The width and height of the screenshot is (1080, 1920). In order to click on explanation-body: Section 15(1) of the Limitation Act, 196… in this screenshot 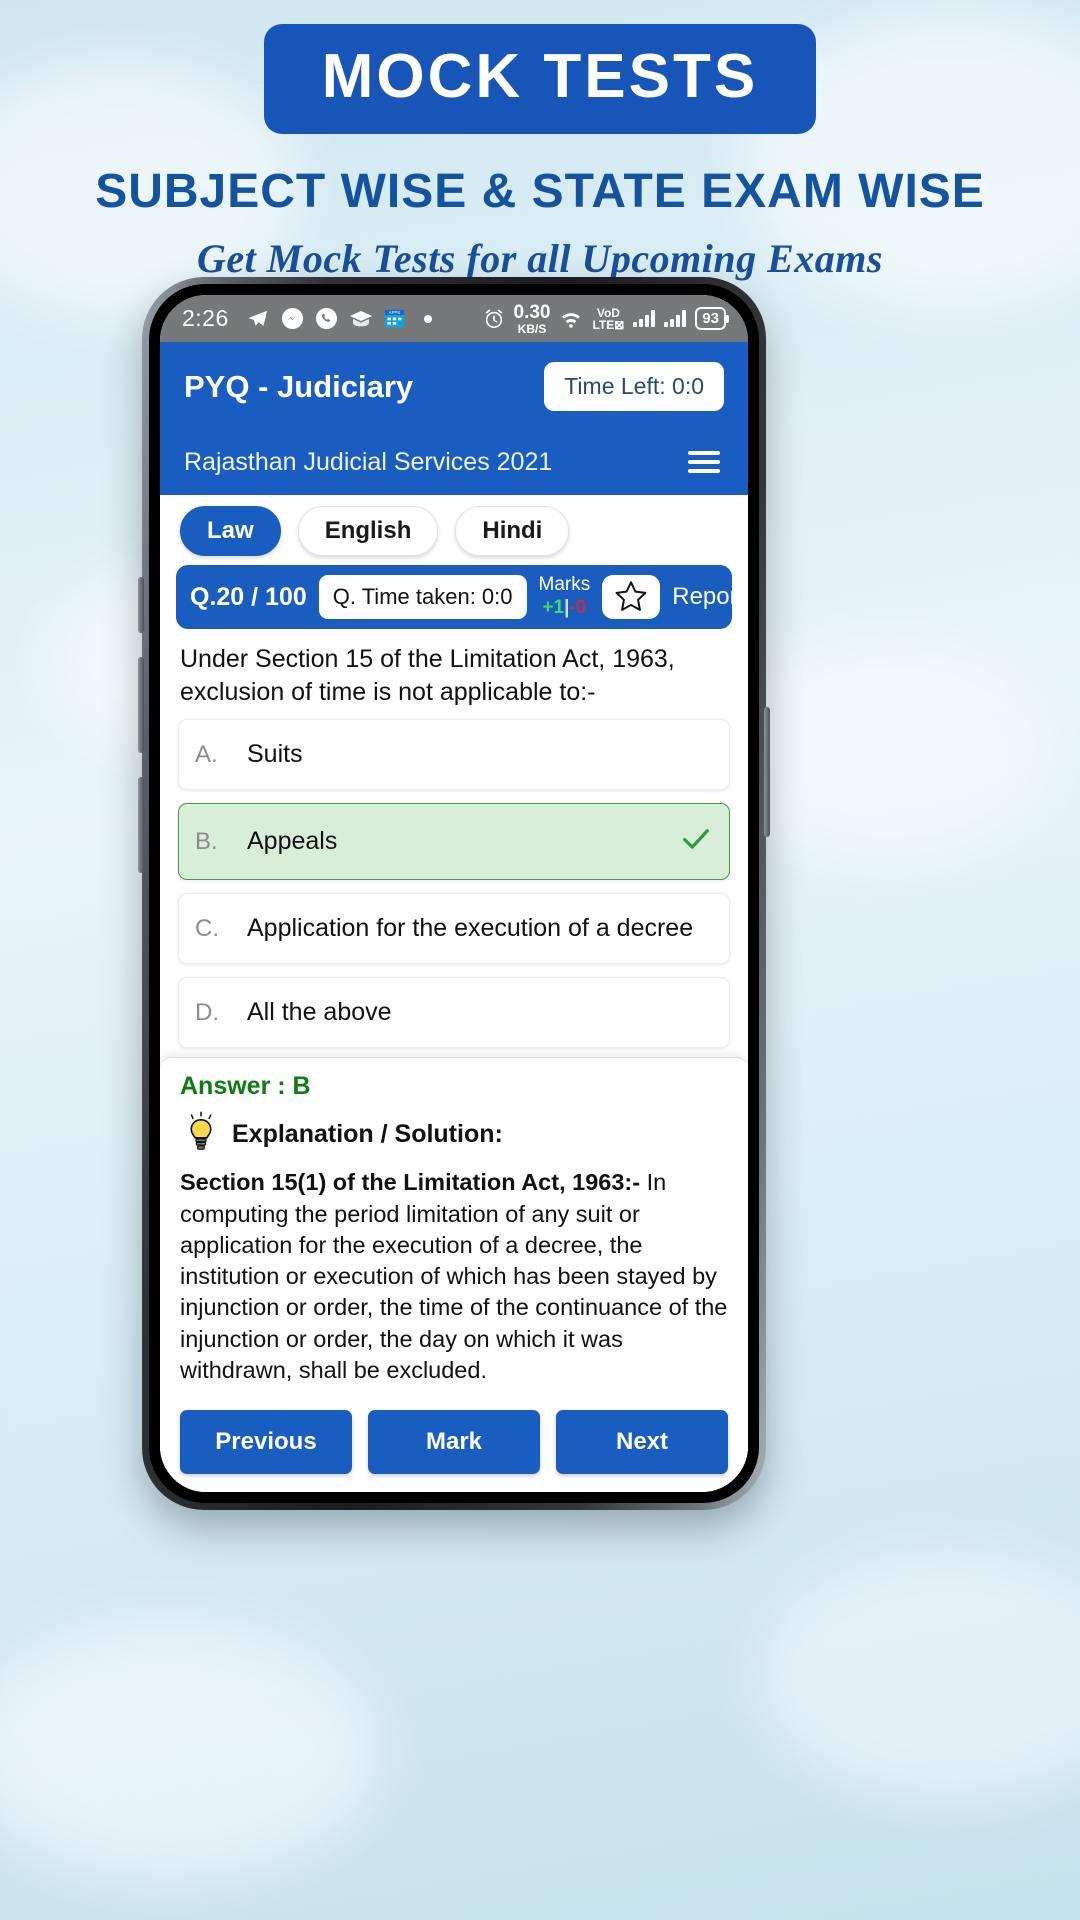, I will do `click(454, 1276)`.